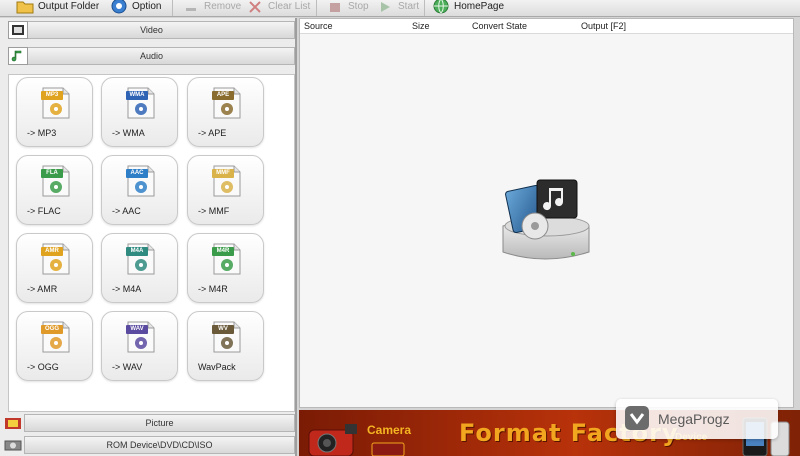 The image size is (800, 456). What do you see at coordinates (18, 56) in the screenshot?
I see `audio-icon` at bounding box center [18, 56].